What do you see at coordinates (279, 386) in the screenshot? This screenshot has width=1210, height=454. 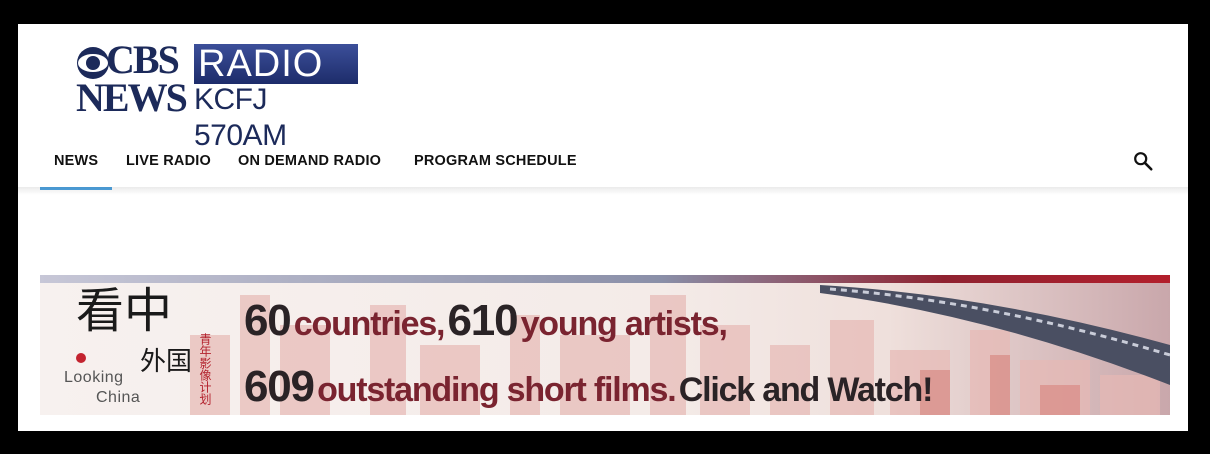 I see `count-films: 609` at bounding box center [279, 386].